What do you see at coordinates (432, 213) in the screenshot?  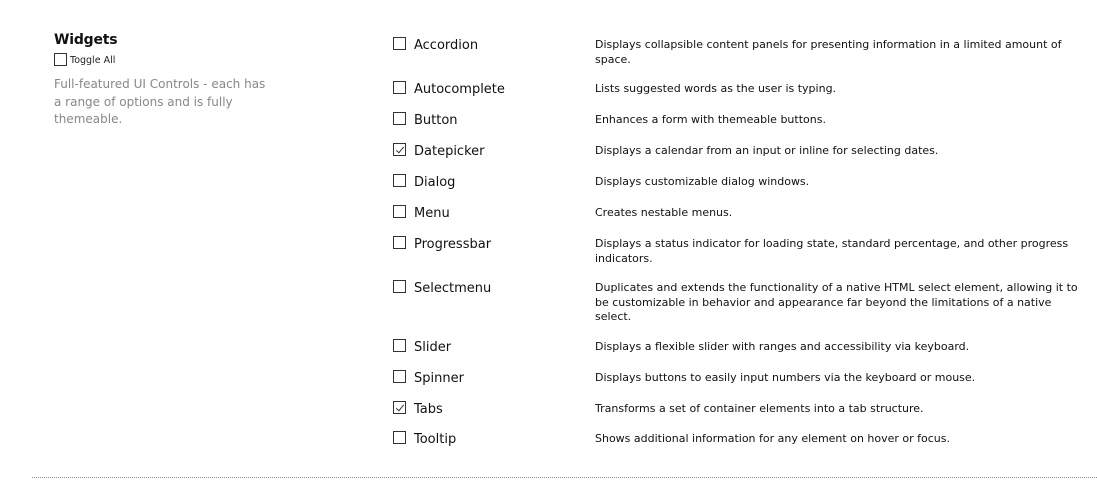 I see `widget-name-label: Menu` at bounding box center [432, 213].